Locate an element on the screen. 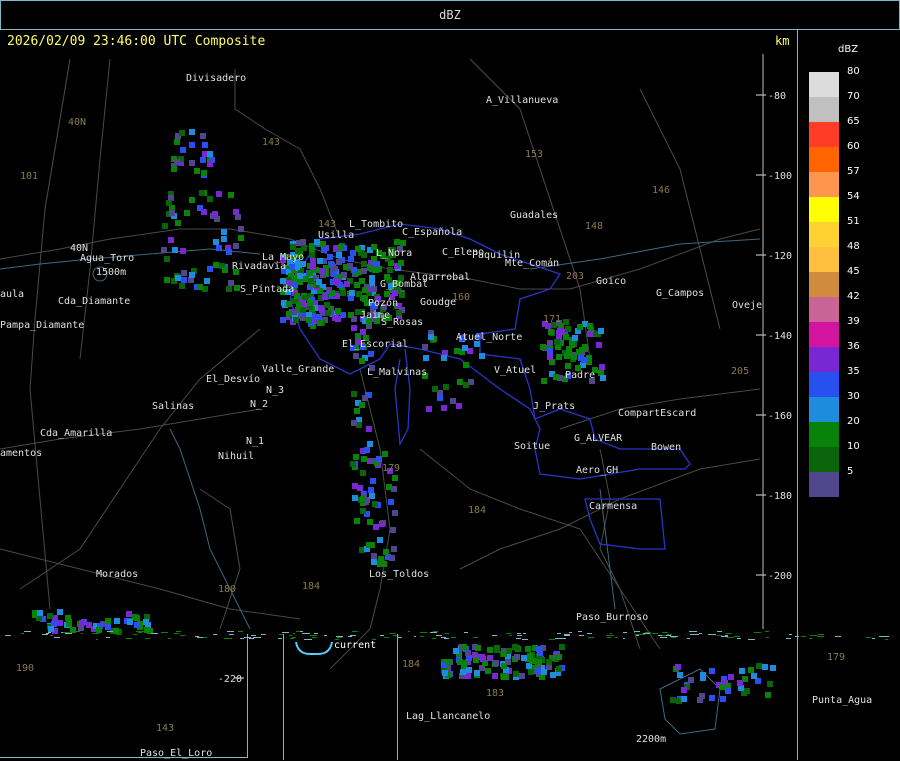 This screenshot has height=761, width=900. axis-tick-label: -200 is located at coordinates (780, 576).